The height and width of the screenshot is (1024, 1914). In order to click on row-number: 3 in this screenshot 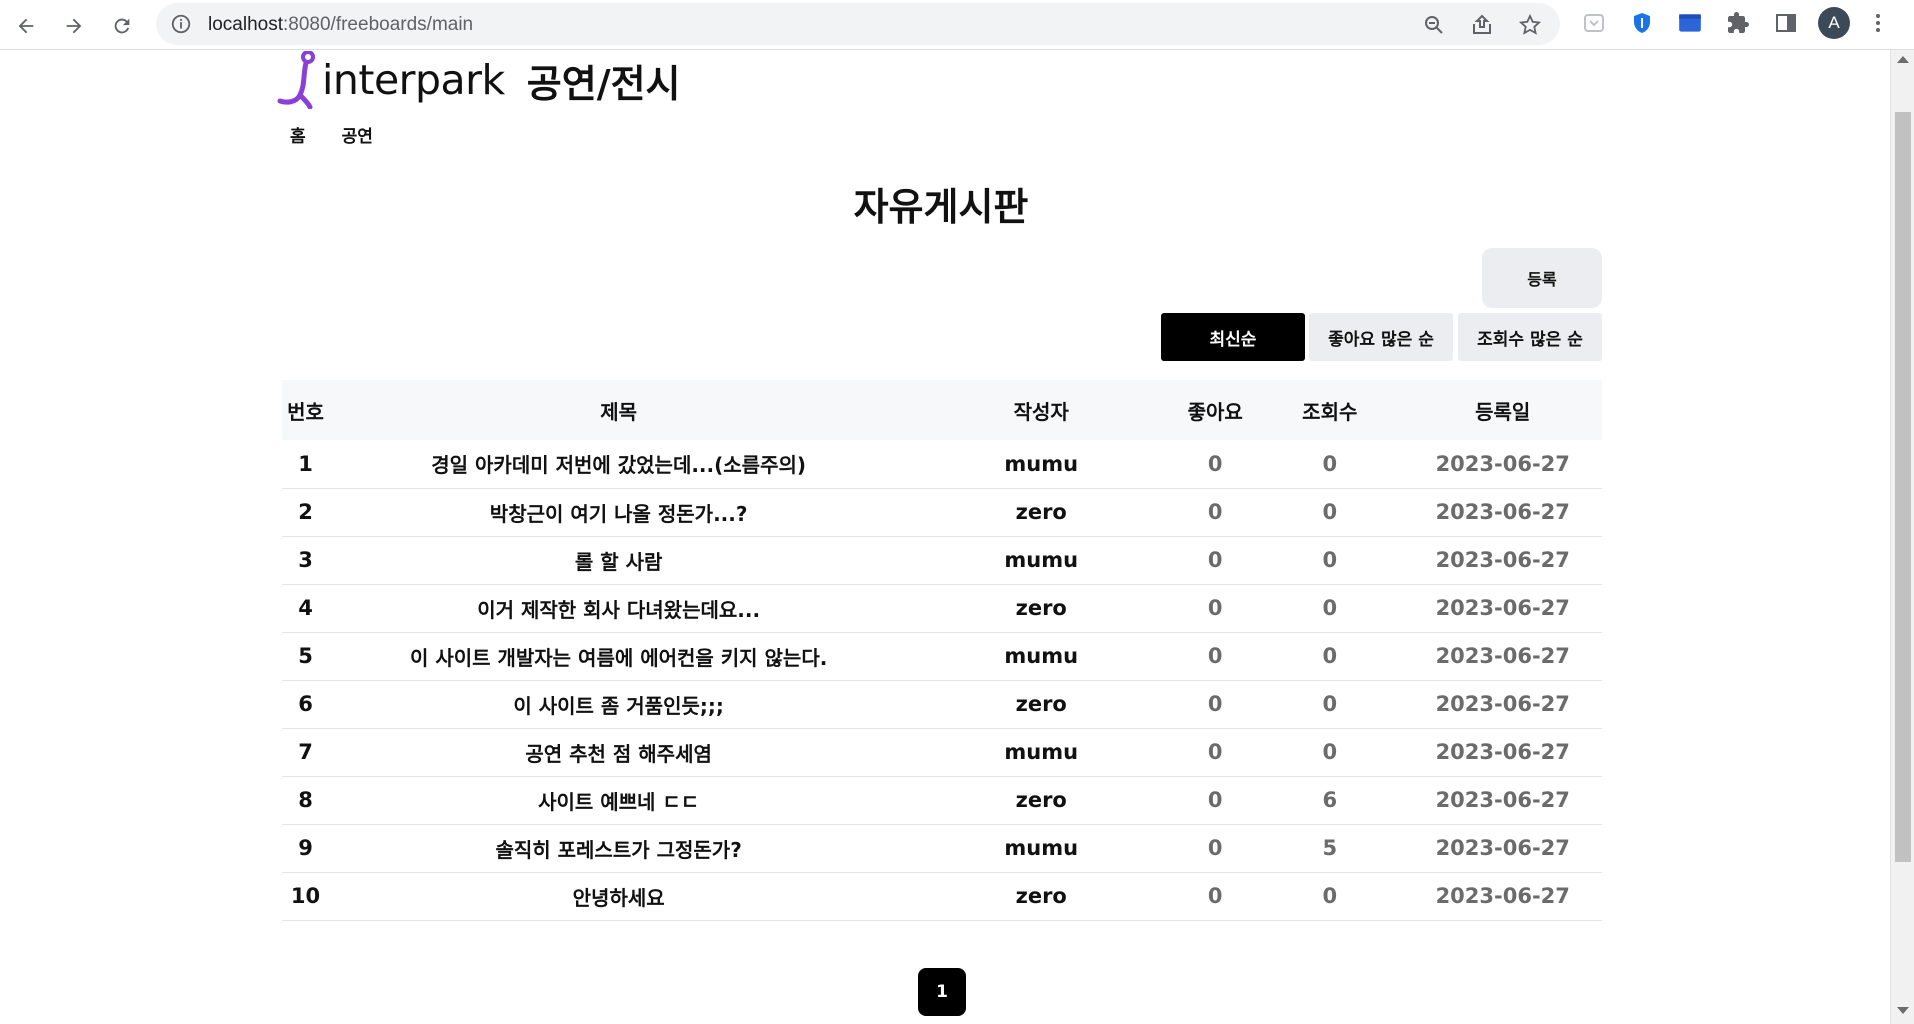, I will do `click(305, 560)`.